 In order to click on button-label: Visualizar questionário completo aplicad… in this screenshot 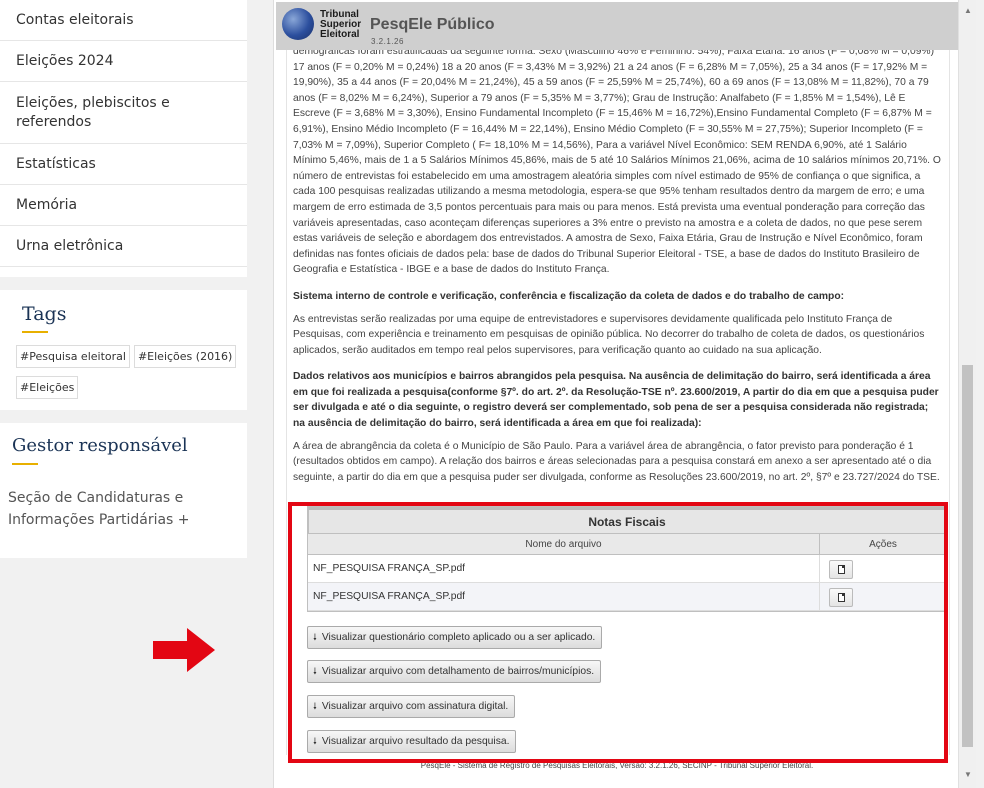, I will do `click(458, 637)`.